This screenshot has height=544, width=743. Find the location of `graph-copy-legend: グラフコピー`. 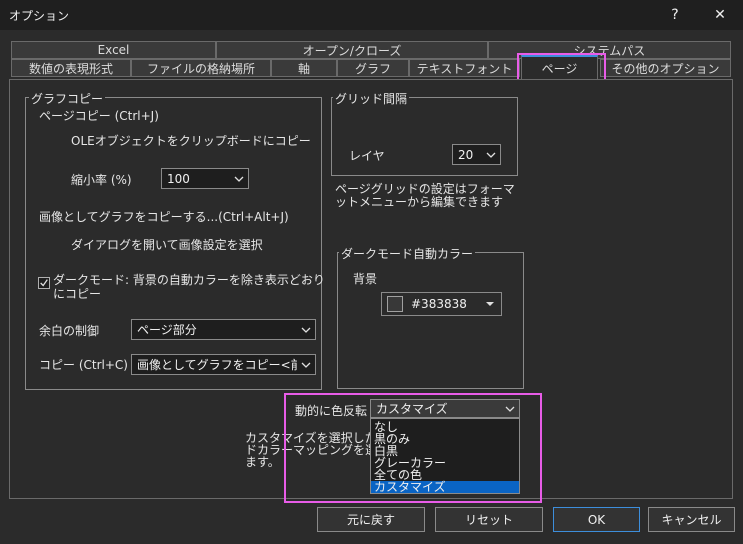

graph-copy-legend: グラフコピー is located at coordinates (67, 98).